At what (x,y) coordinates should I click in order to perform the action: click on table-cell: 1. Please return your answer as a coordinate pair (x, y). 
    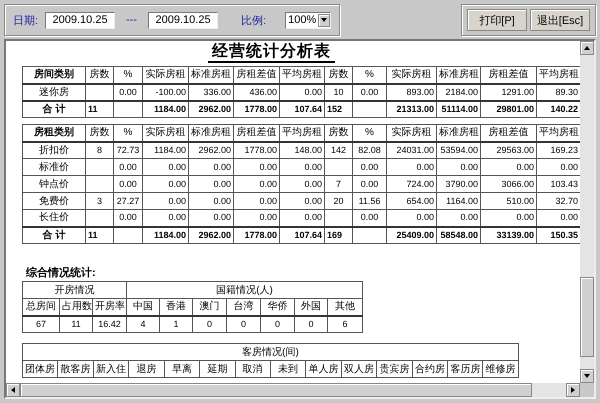
    Looking at the image, I should click on (176, 324).